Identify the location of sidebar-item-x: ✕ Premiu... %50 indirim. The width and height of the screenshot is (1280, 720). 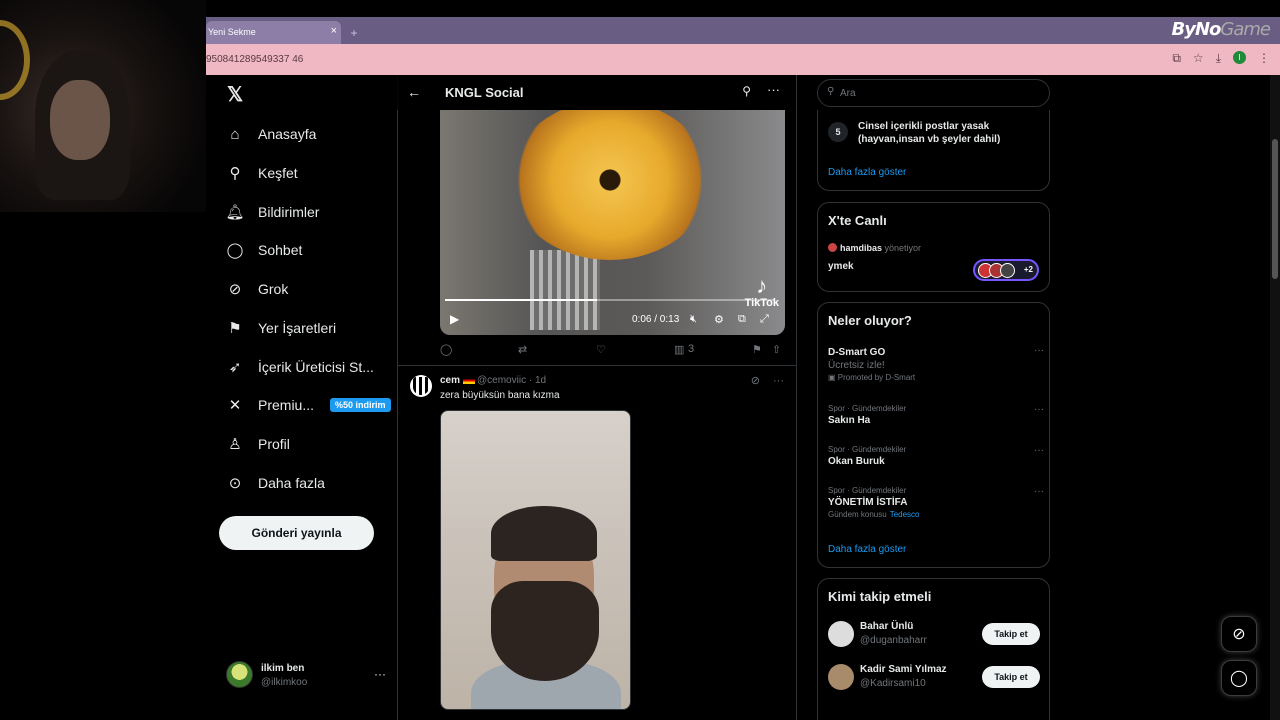
(308, 405).